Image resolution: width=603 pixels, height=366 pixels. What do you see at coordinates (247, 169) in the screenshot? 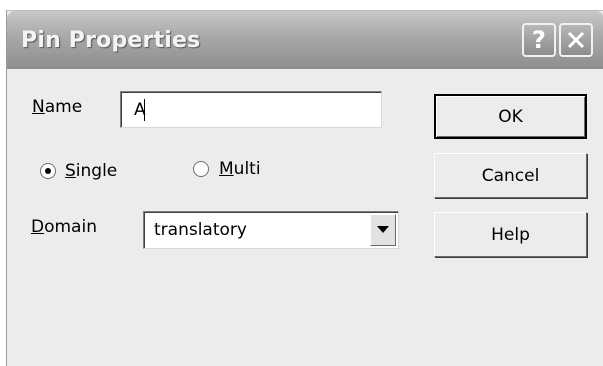
I see `radio-multi-rest: ulti` at bounding box center [247, 169].